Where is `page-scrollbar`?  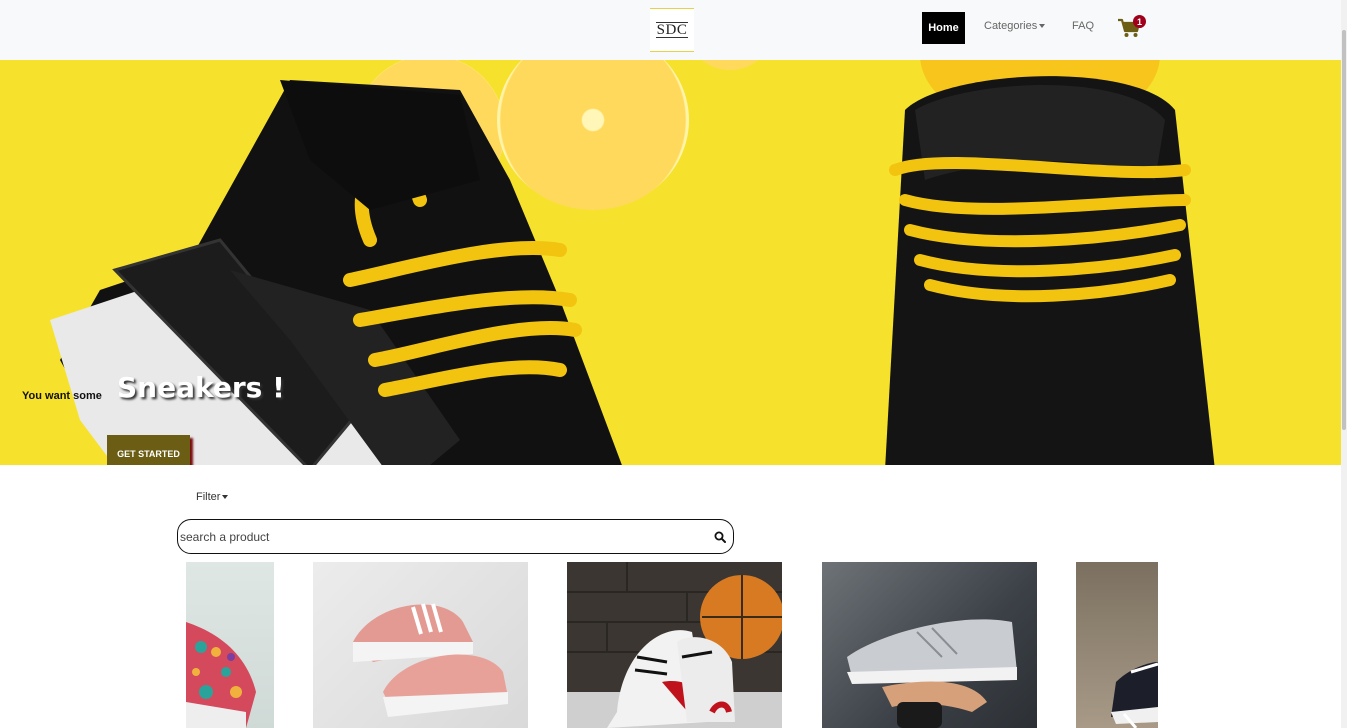 page-scrollbar is located at coordinates (1344, 364).